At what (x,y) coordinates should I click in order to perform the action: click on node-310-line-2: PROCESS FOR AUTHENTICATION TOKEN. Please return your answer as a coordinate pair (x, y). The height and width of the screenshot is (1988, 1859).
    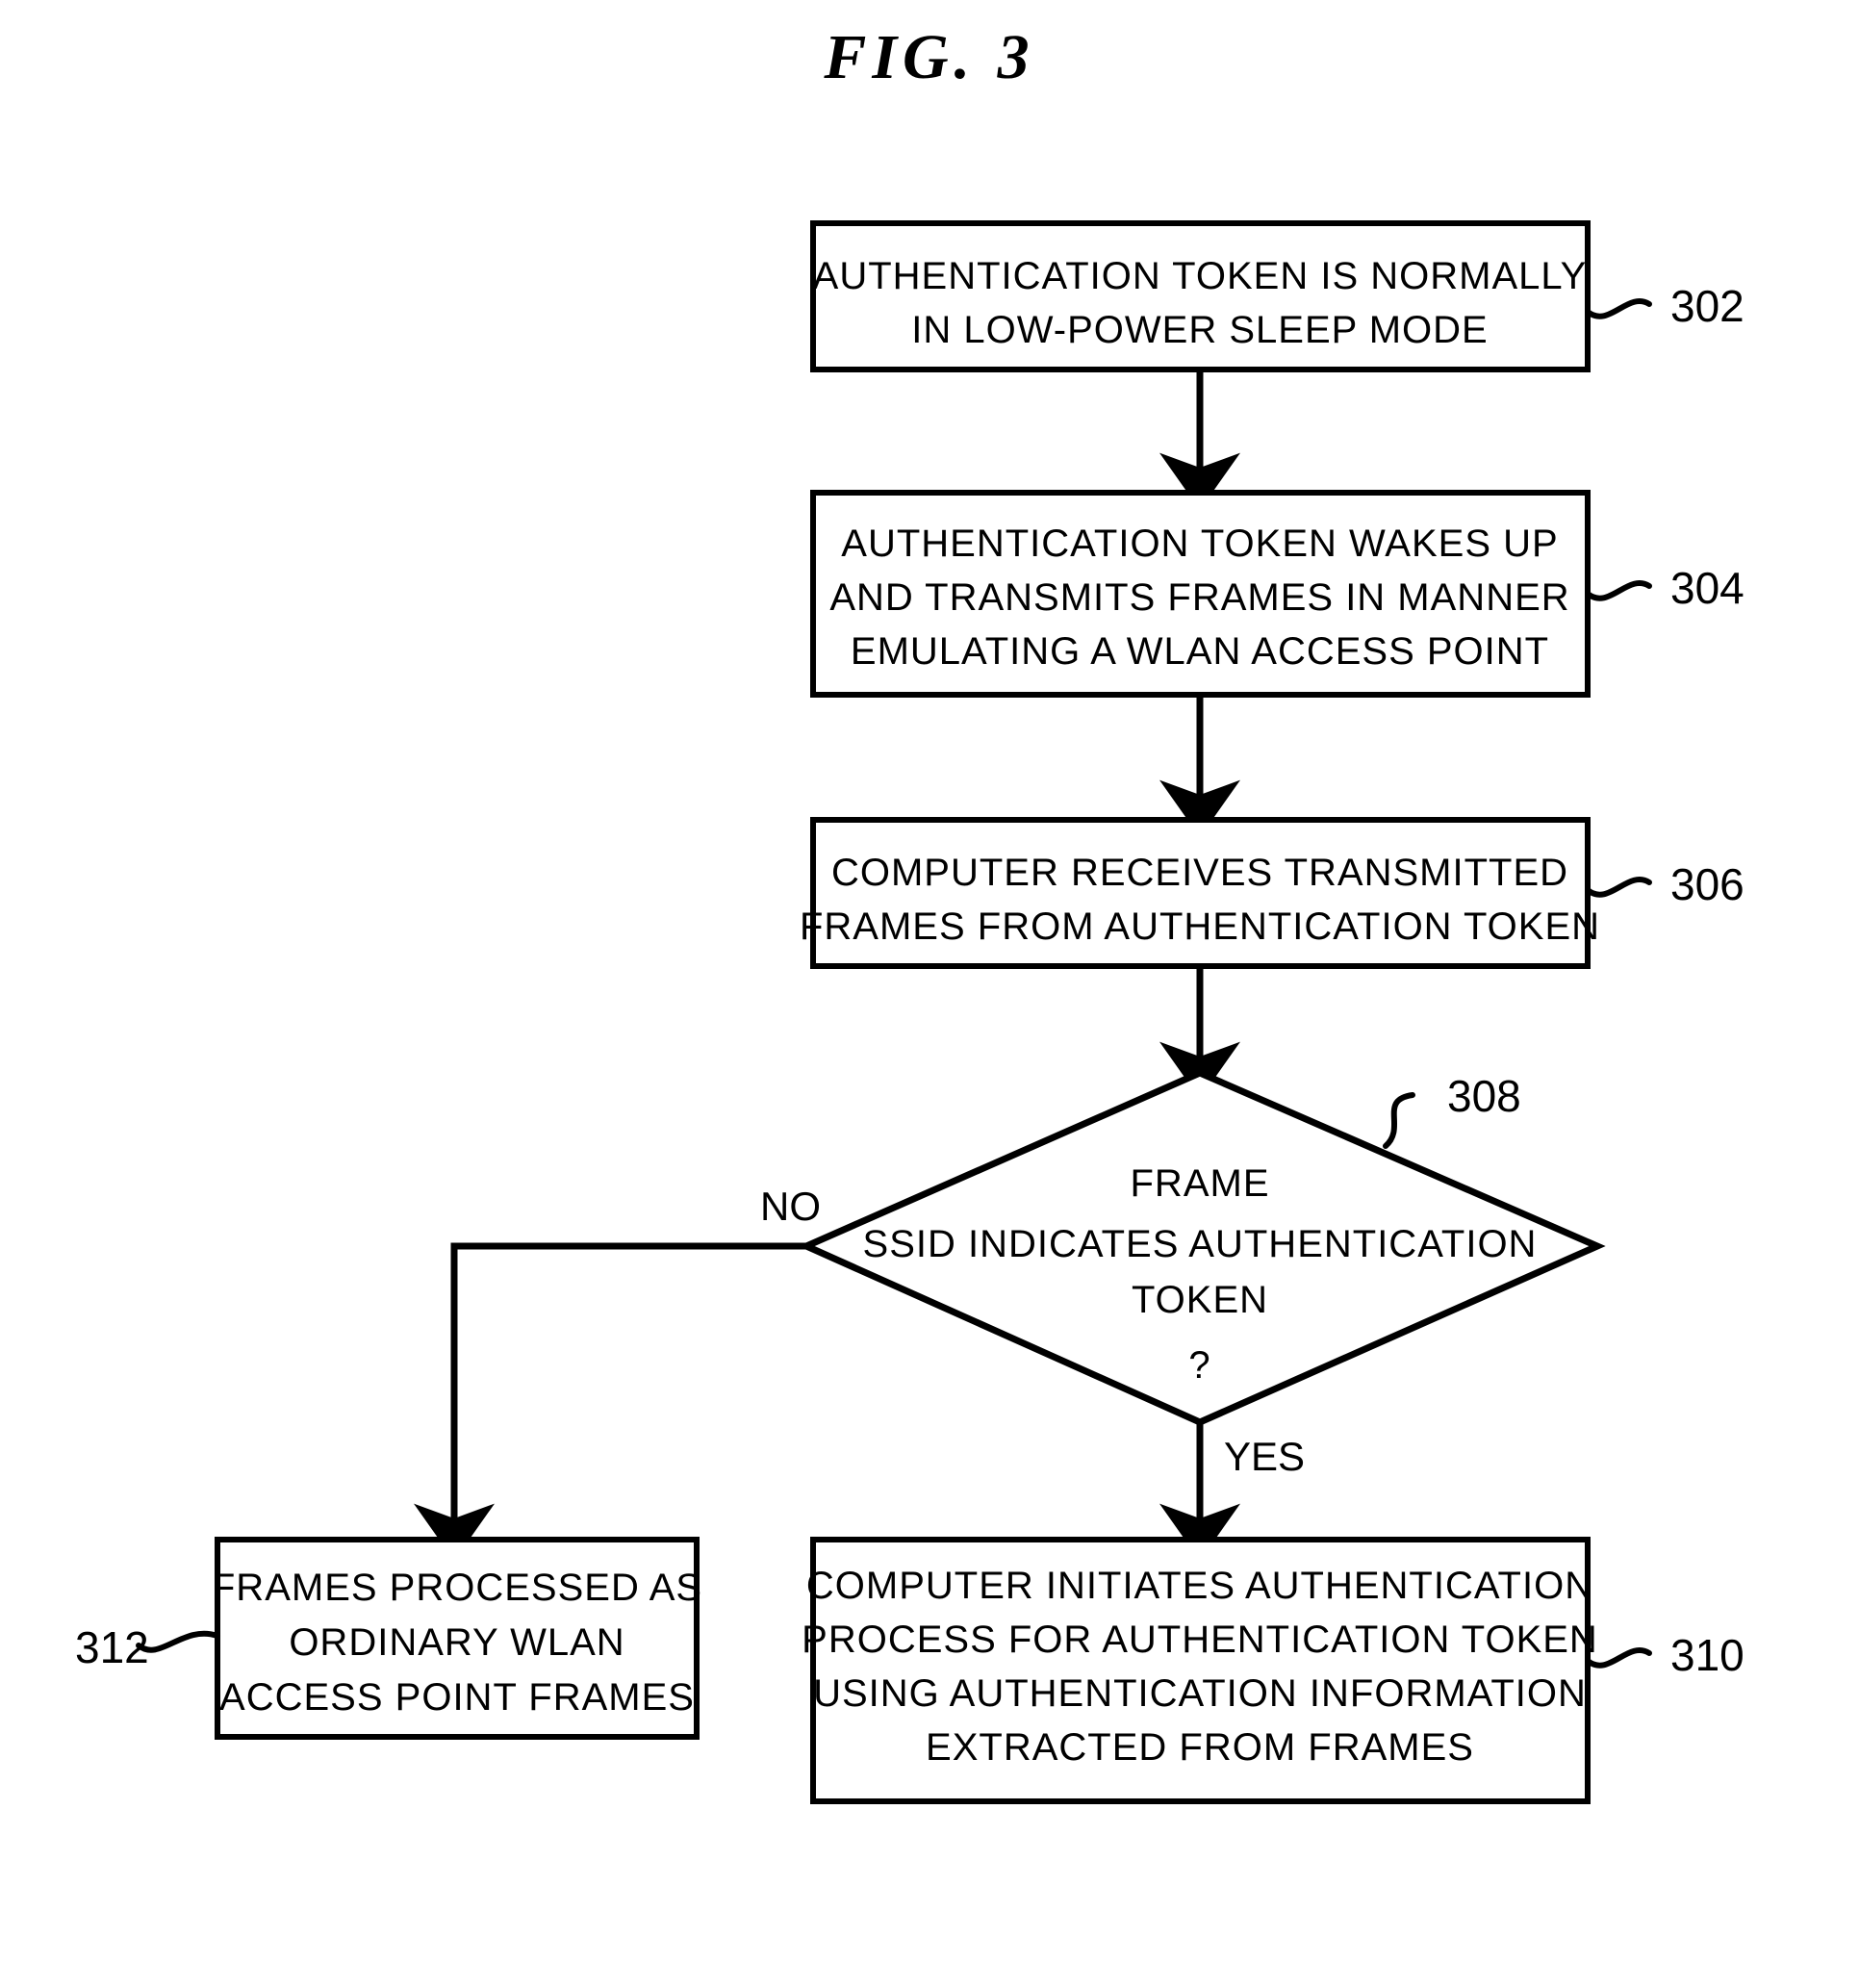
    Looking at the image, I should click on (1200, 1639).